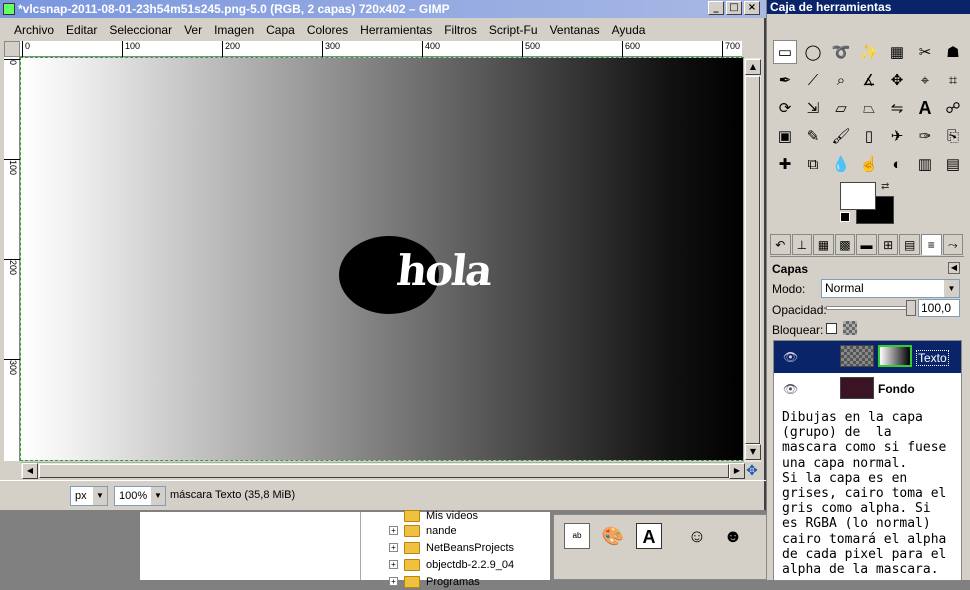  Describe the element at coordinates (869, 308) in the screenshot. I see `opacity-slider` at that location.